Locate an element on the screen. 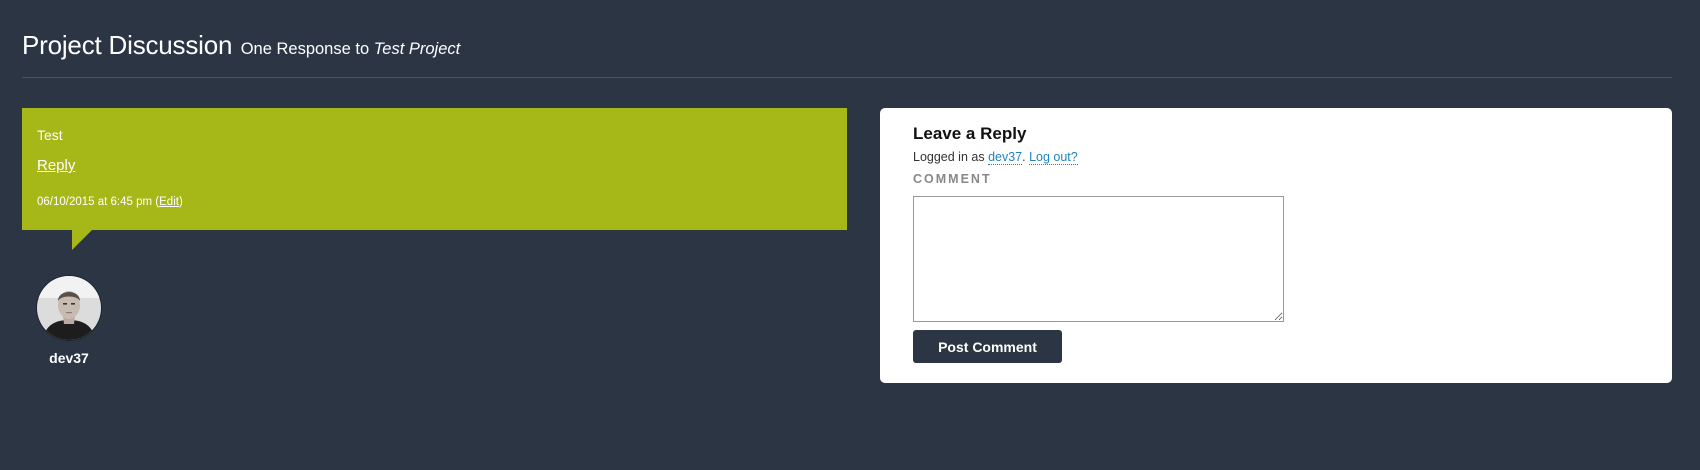 The height and width of the screenshot is (470, 1700). comment-meta: 06/10/2015 at 6:45 pm (Edit) is located at coordinates (434, 202).